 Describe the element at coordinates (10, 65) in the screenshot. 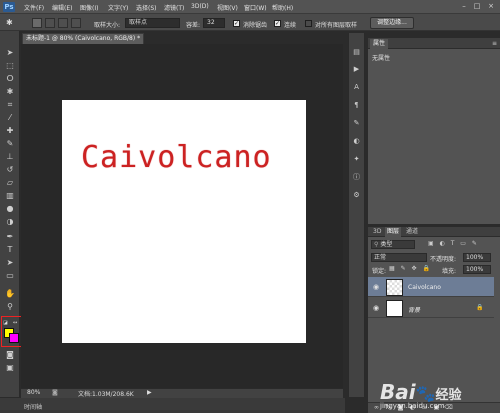

I see `marquee-tool-icon: ⬚` at that location.